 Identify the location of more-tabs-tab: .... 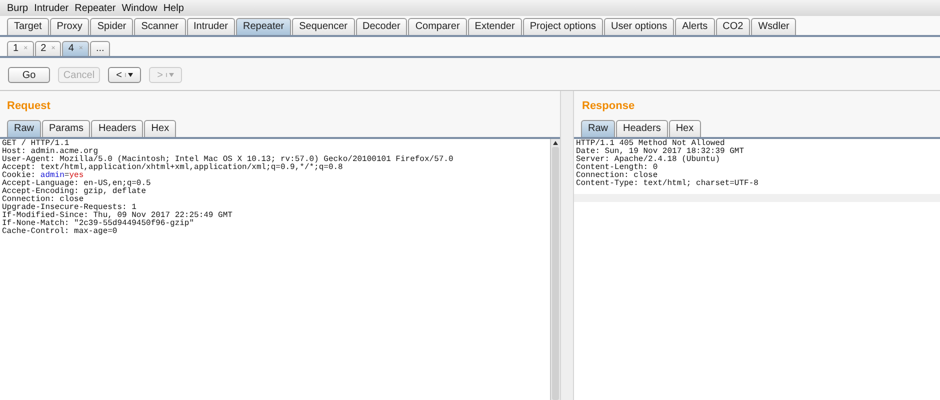
(100, 48).